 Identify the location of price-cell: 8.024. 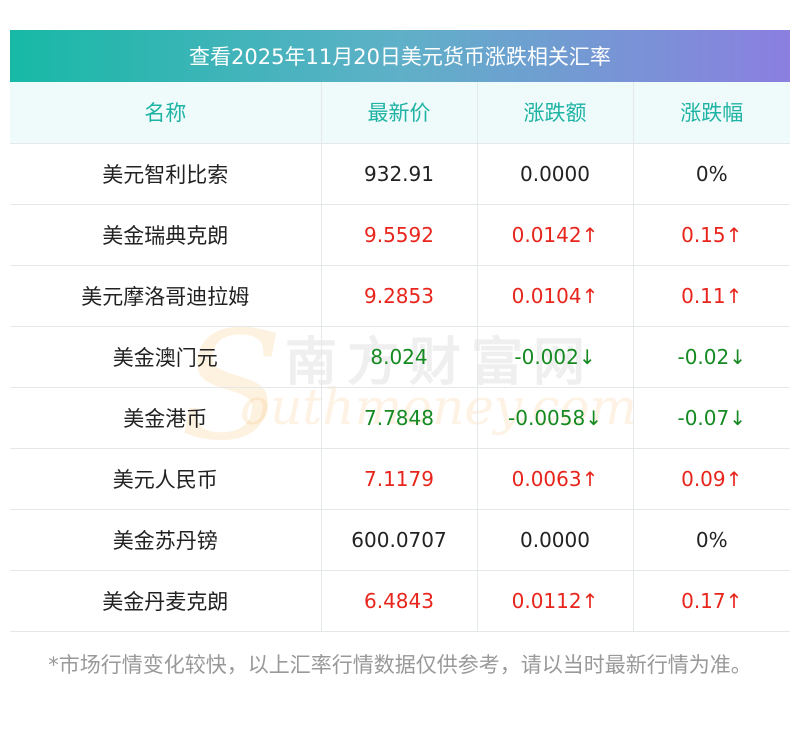
(398, 357).